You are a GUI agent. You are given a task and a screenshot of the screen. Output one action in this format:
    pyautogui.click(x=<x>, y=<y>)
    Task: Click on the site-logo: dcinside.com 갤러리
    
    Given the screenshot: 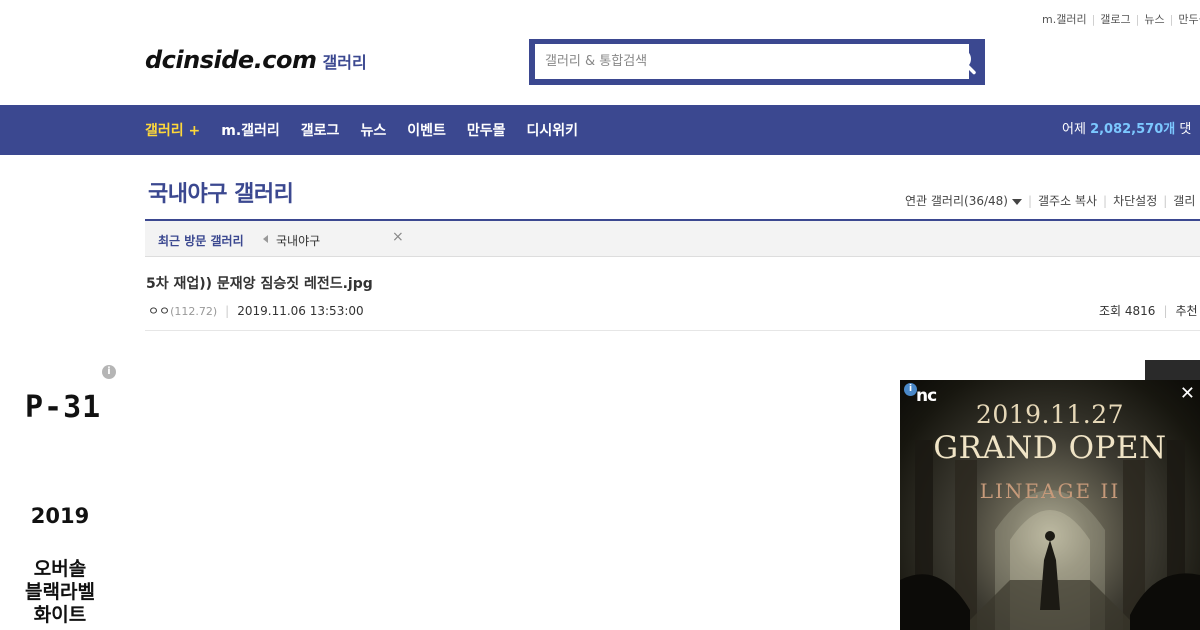 What is the action you would take?
    pyautogui.click(x=256, y=60)
    